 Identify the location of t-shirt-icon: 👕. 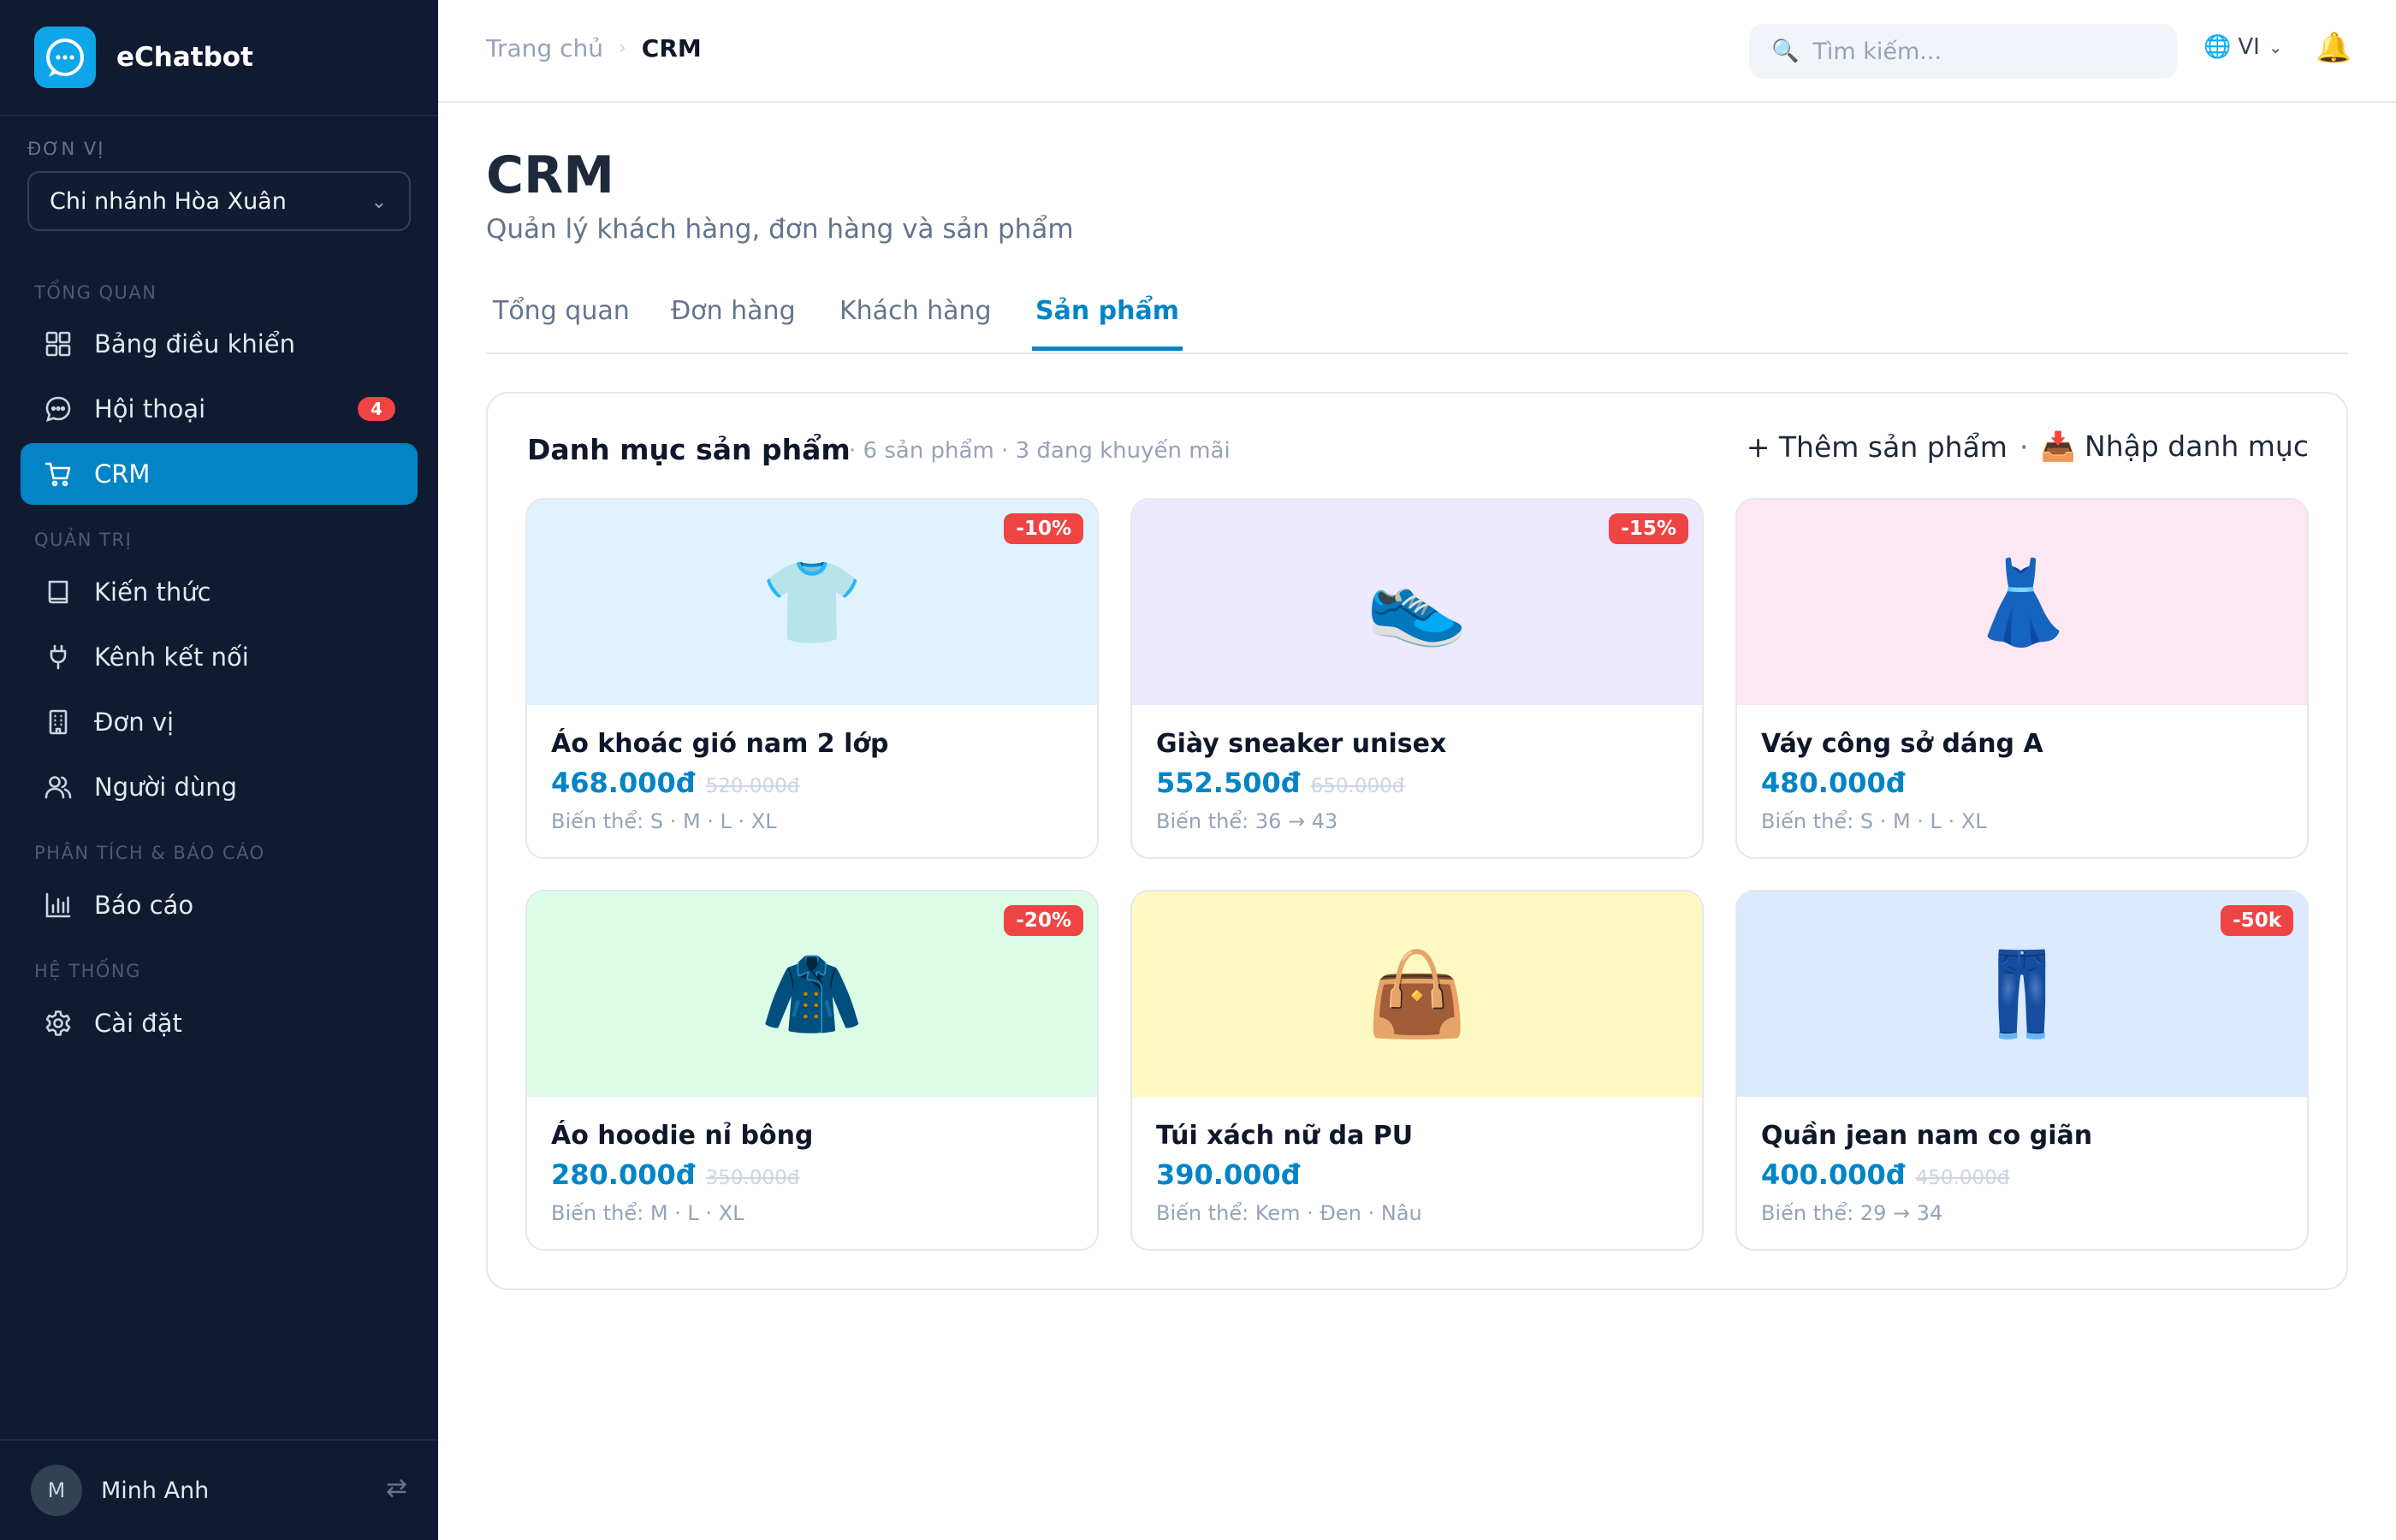
(812, 602).